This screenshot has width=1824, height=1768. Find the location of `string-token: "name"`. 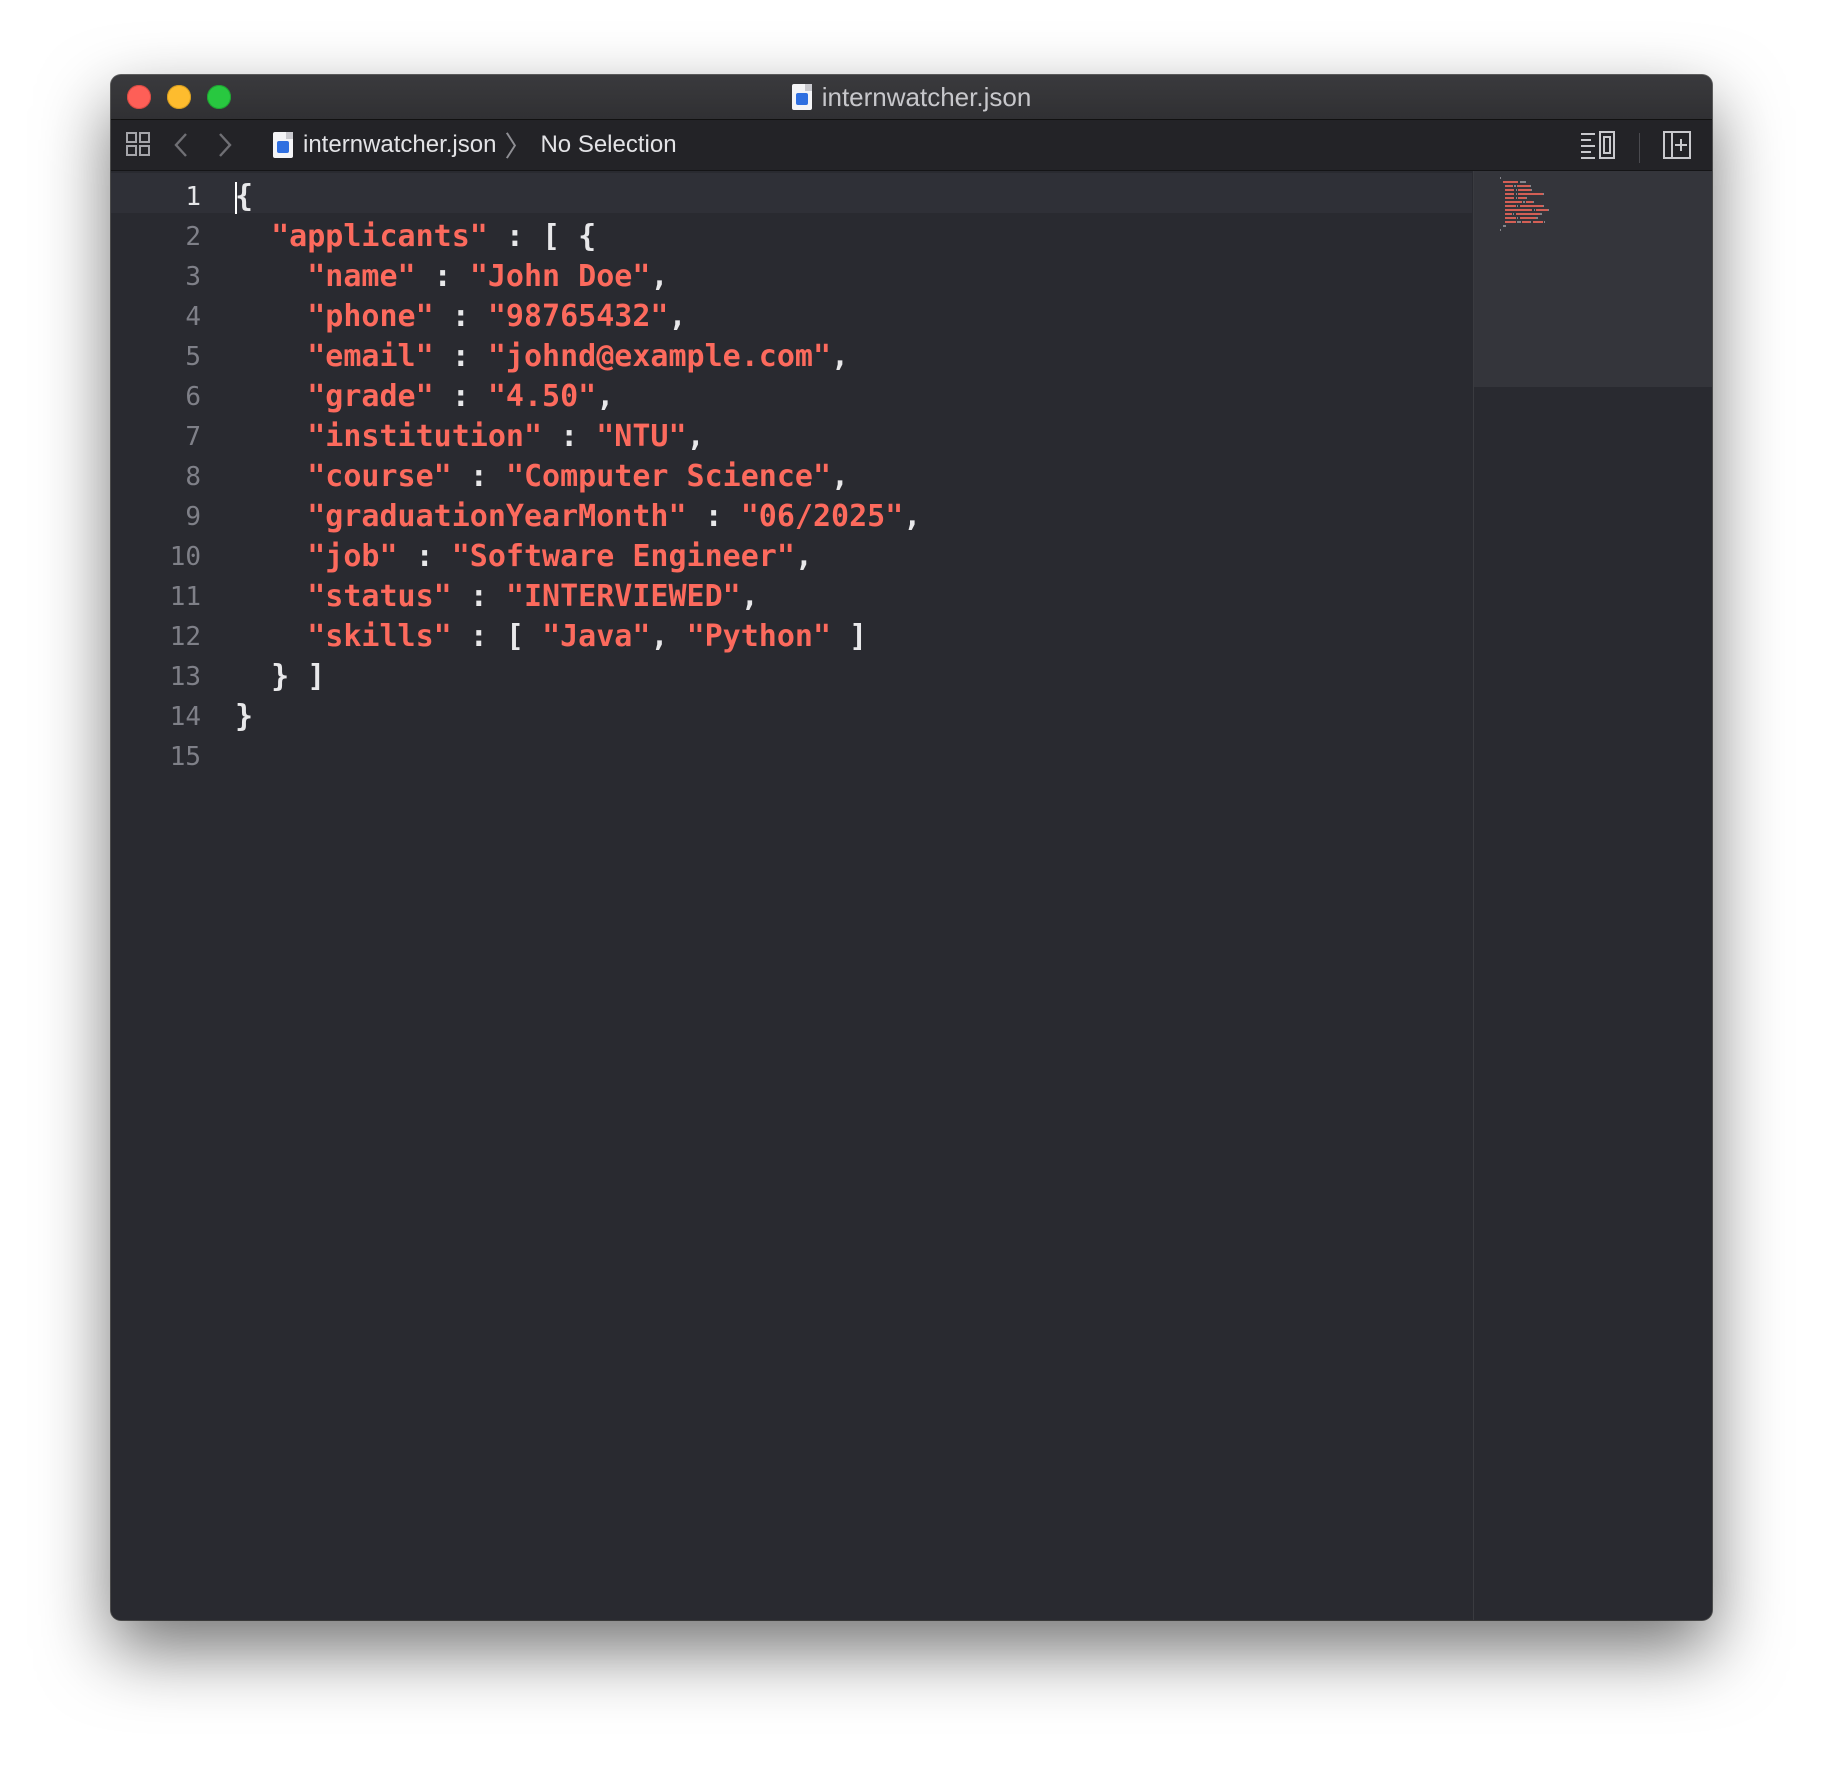

string-token: "name" is located at coordinates (361, 276).